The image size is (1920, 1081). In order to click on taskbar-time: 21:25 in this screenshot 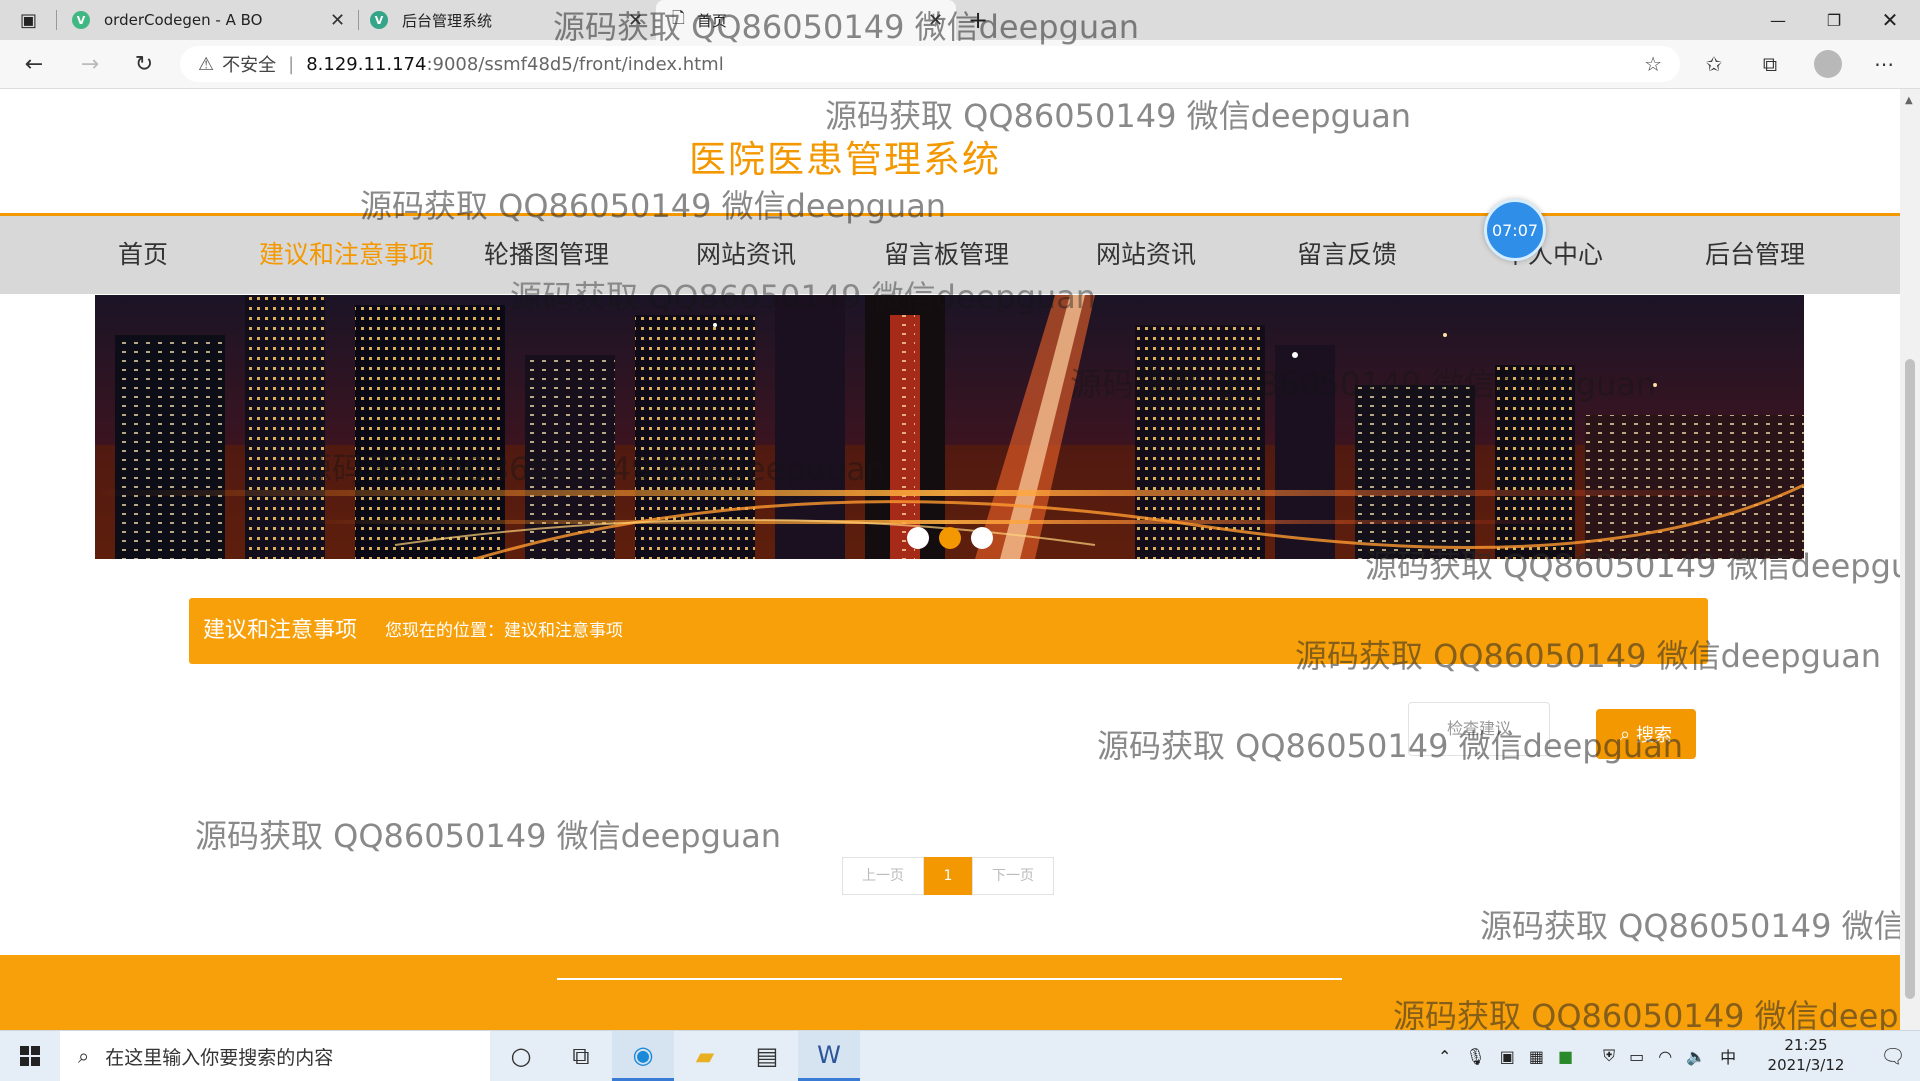, I will do `click(1806, 1045)`.